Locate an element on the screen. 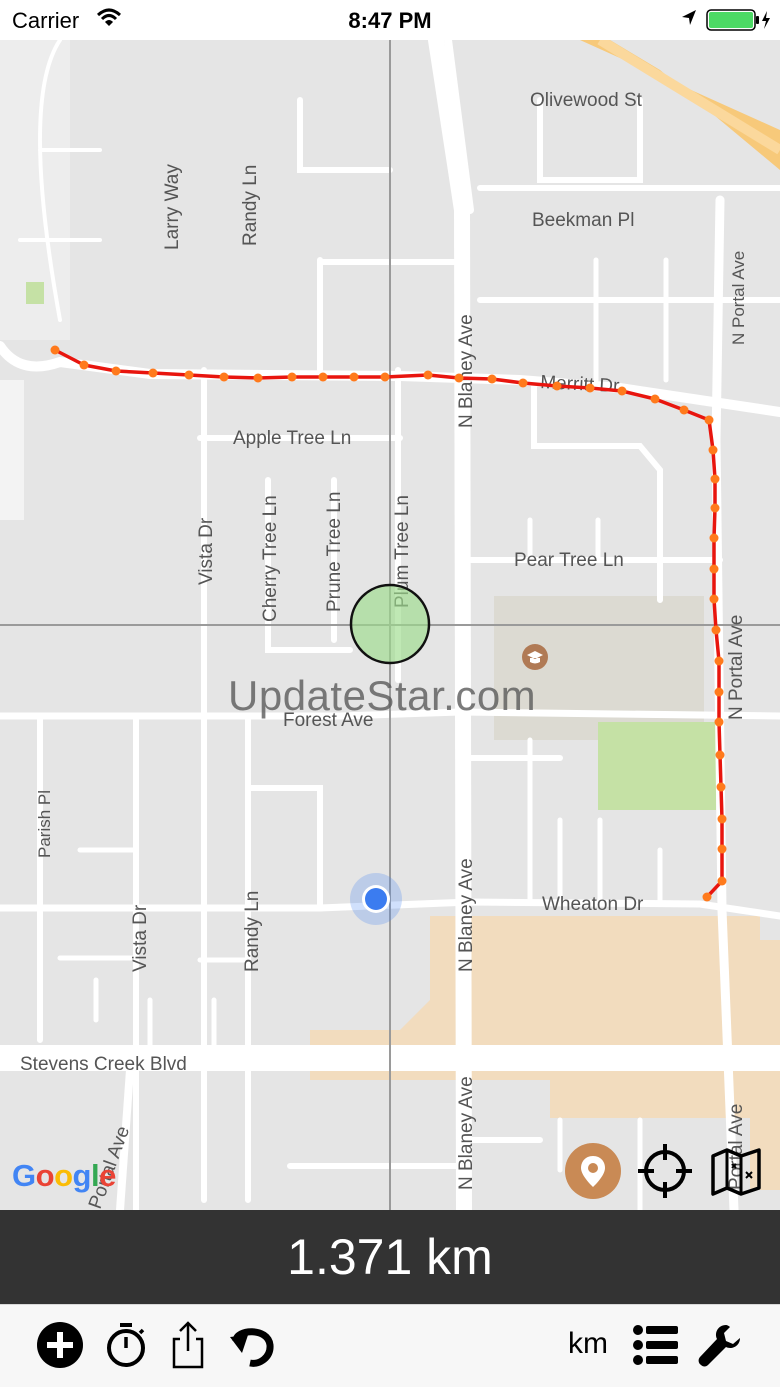 The image size is (780, 1387). user-location-dot is located at coordinates (376, 899).